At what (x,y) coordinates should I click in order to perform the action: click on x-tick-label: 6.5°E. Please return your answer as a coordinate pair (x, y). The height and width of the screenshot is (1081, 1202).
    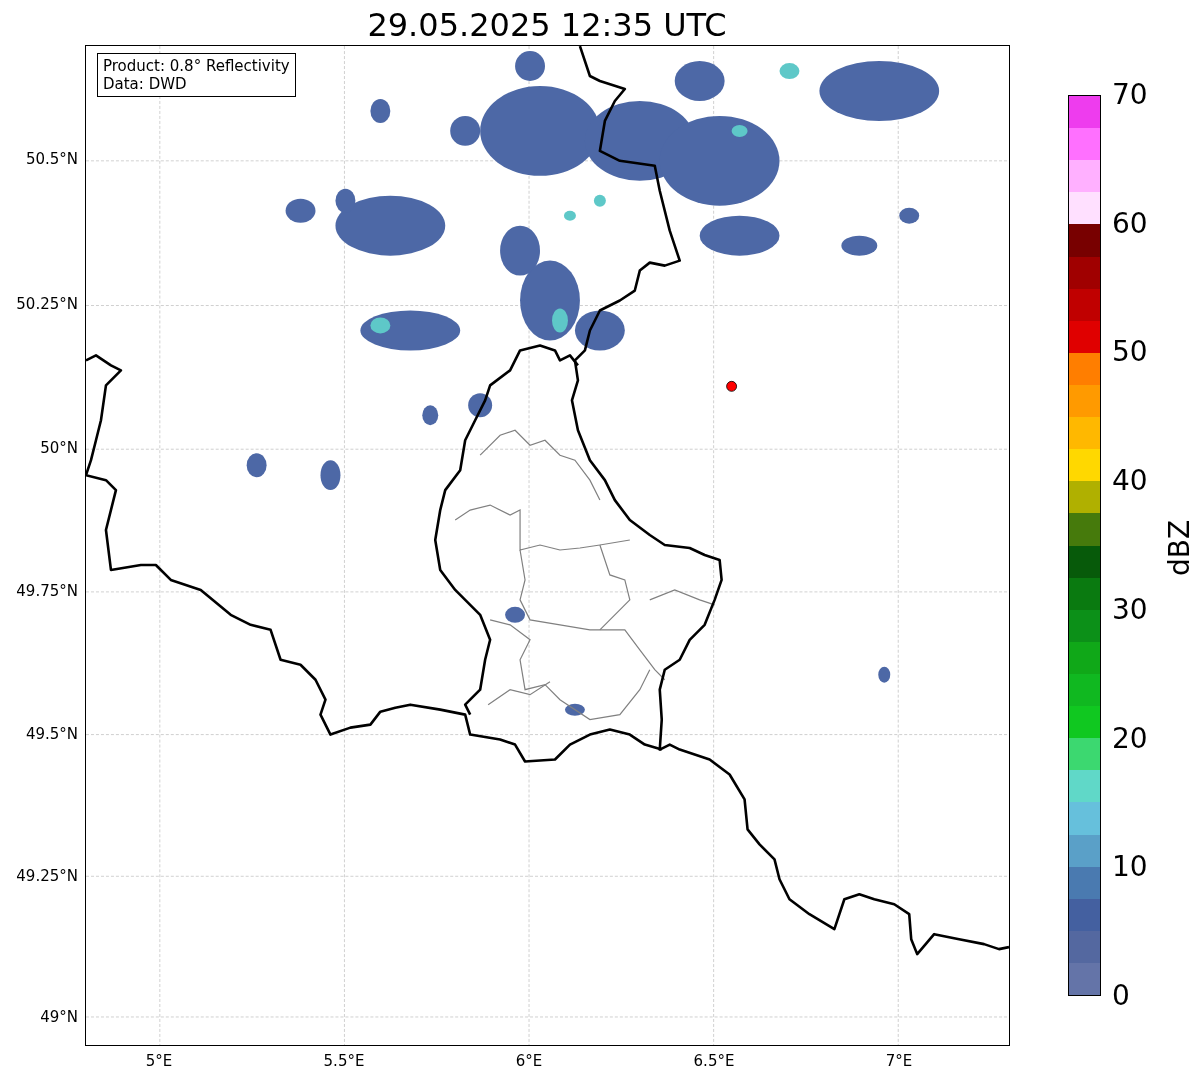
    Looking at the image, I should click on (714, 1061).